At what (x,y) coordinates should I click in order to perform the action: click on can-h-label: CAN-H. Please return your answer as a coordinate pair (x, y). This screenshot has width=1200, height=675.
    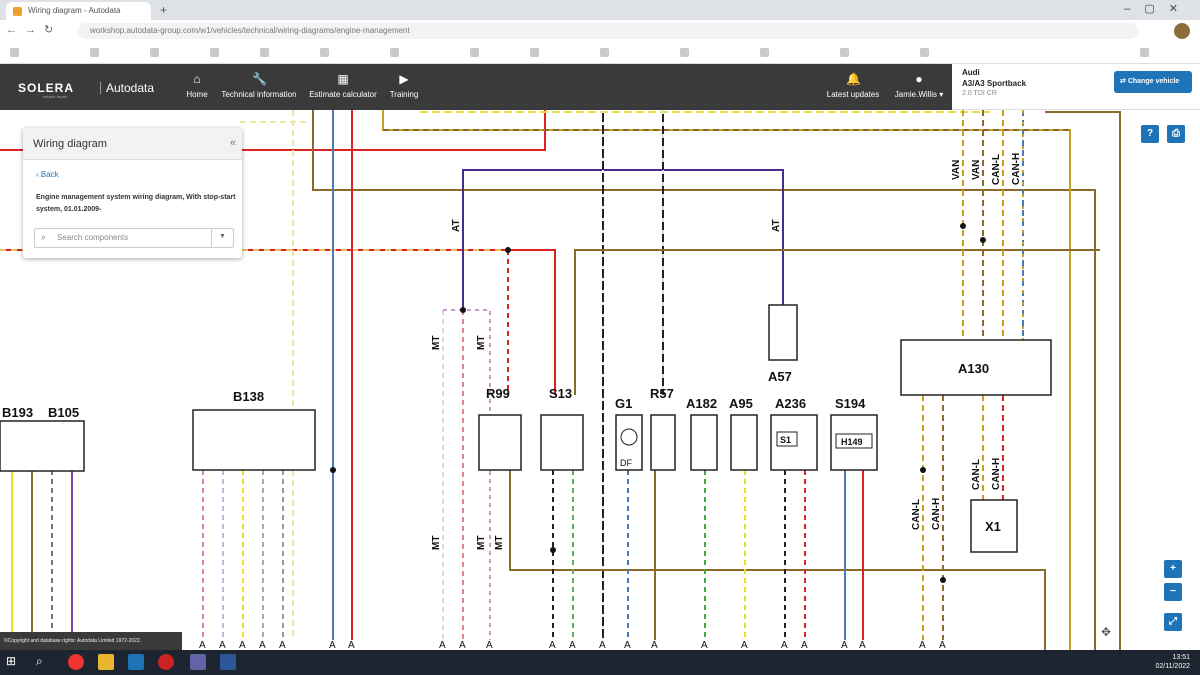
    Looking at the image, I should click on (996, 474).